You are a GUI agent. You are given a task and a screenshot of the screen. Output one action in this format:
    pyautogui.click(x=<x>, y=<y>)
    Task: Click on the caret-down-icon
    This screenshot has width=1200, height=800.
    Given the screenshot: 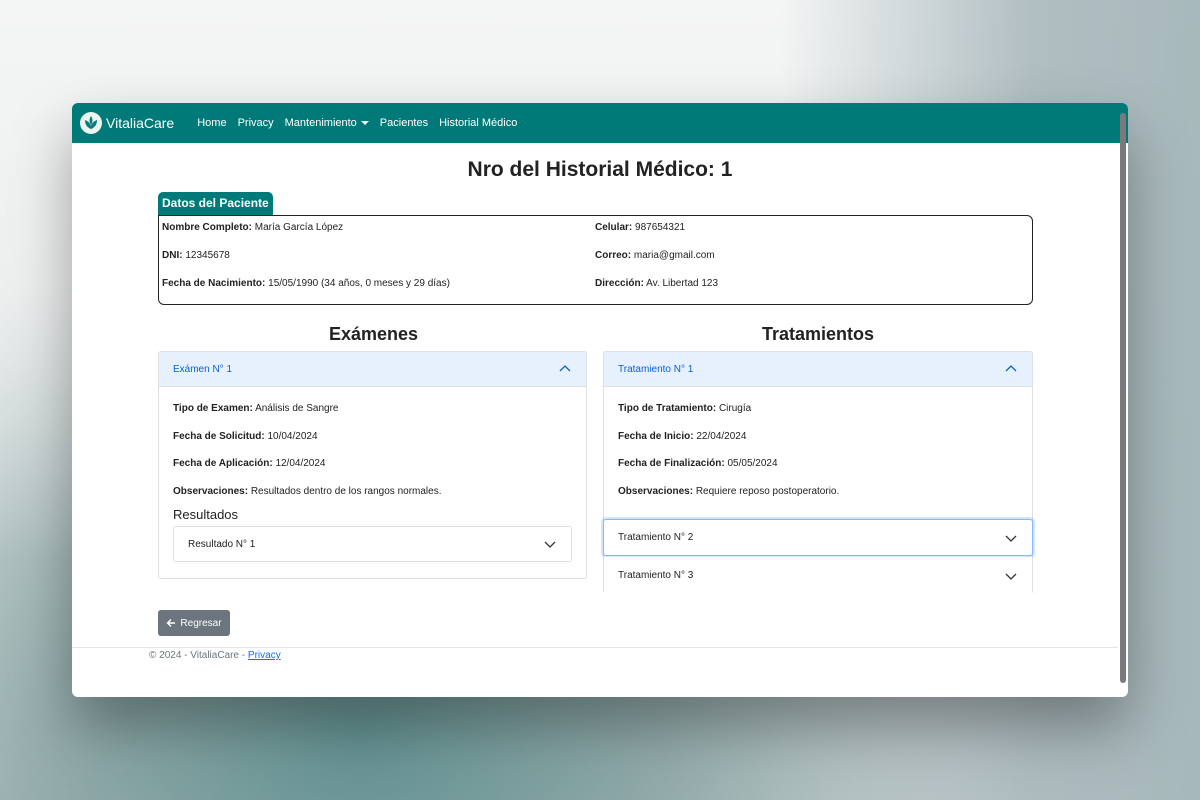 What is the action you would take?
    pyautogui.click(x=364, y=123)
    